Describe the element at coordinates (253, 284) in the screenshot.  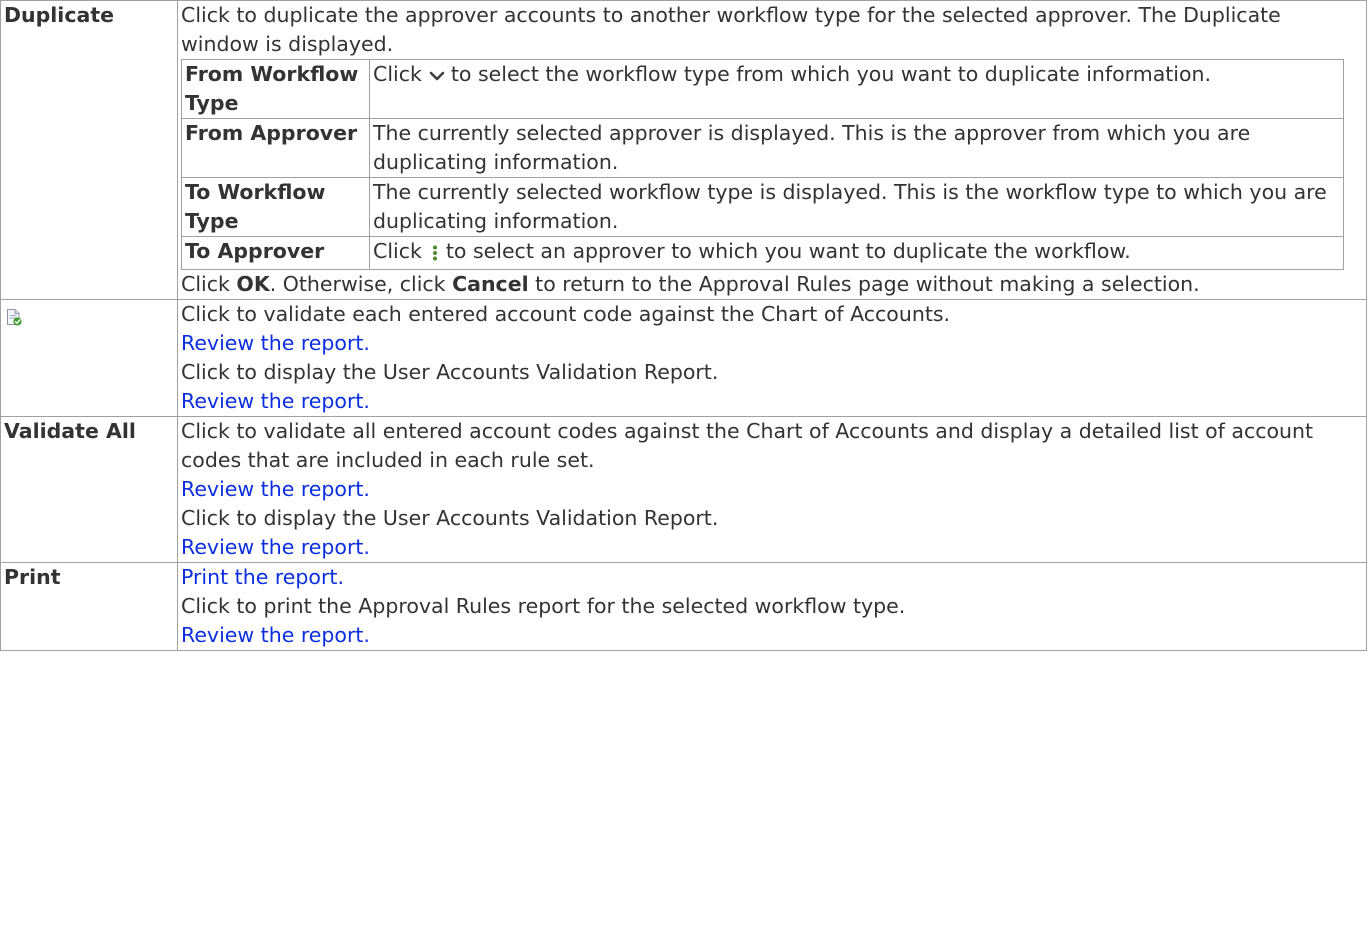
I see `ok-label: OK` at that location.